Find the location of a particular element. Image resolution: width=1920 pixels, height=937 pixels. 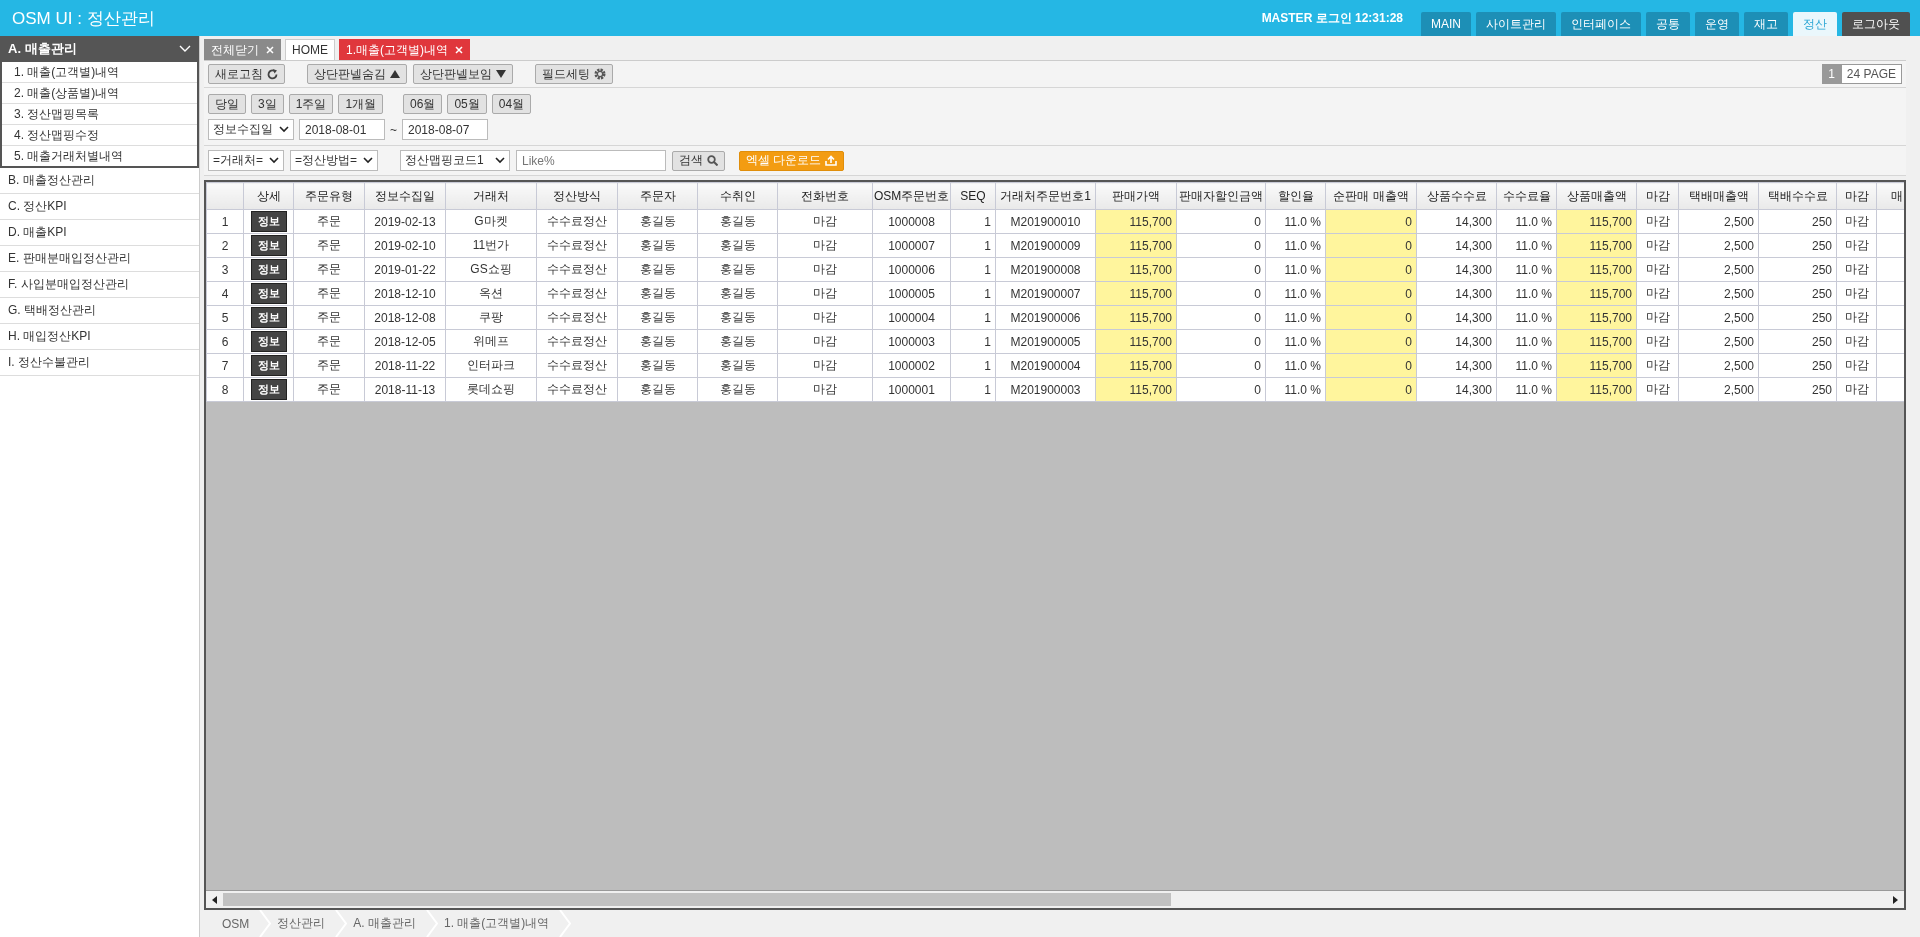

row-number: 4 is located at coordinates (225, 293).